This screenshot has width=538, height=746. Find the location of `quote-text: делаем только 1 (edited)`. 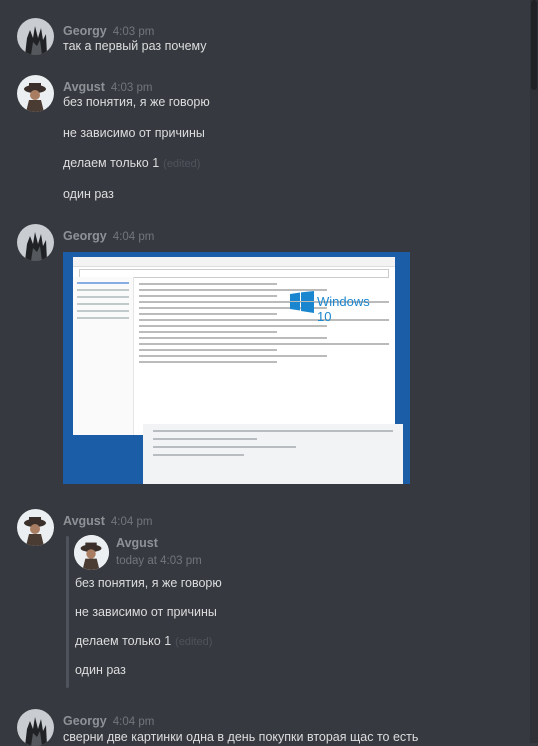

quote-text: делаем только 1 (edited) is located at coordinates (143, 641).